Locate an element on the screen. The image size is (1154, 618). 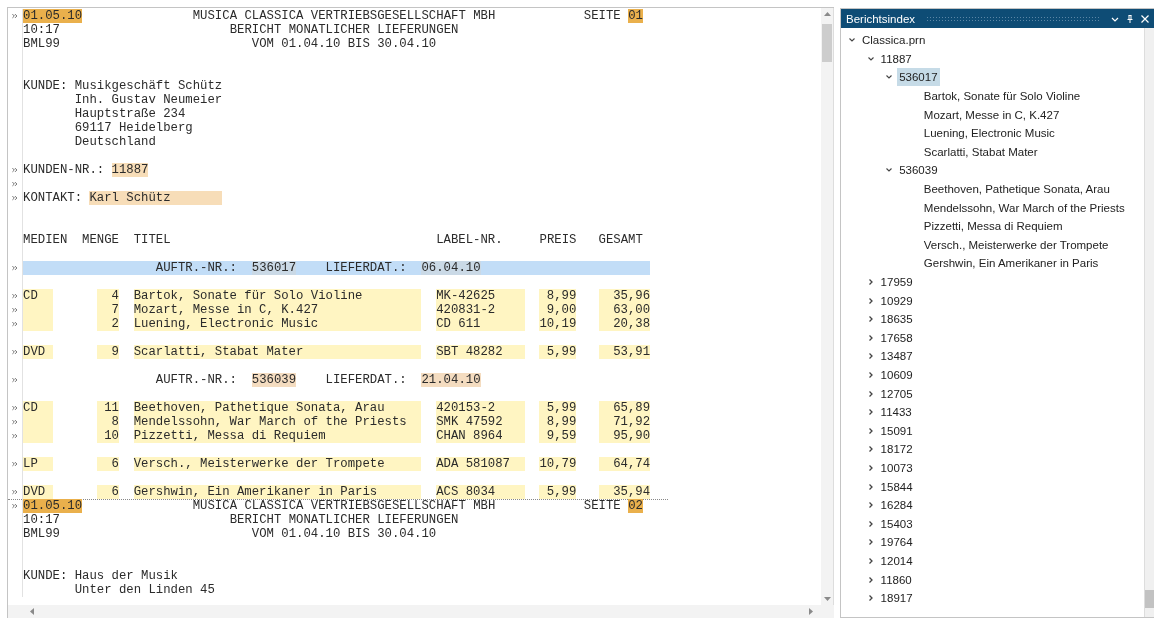
tree-item: 19764 is located at coordinates (896, 542).